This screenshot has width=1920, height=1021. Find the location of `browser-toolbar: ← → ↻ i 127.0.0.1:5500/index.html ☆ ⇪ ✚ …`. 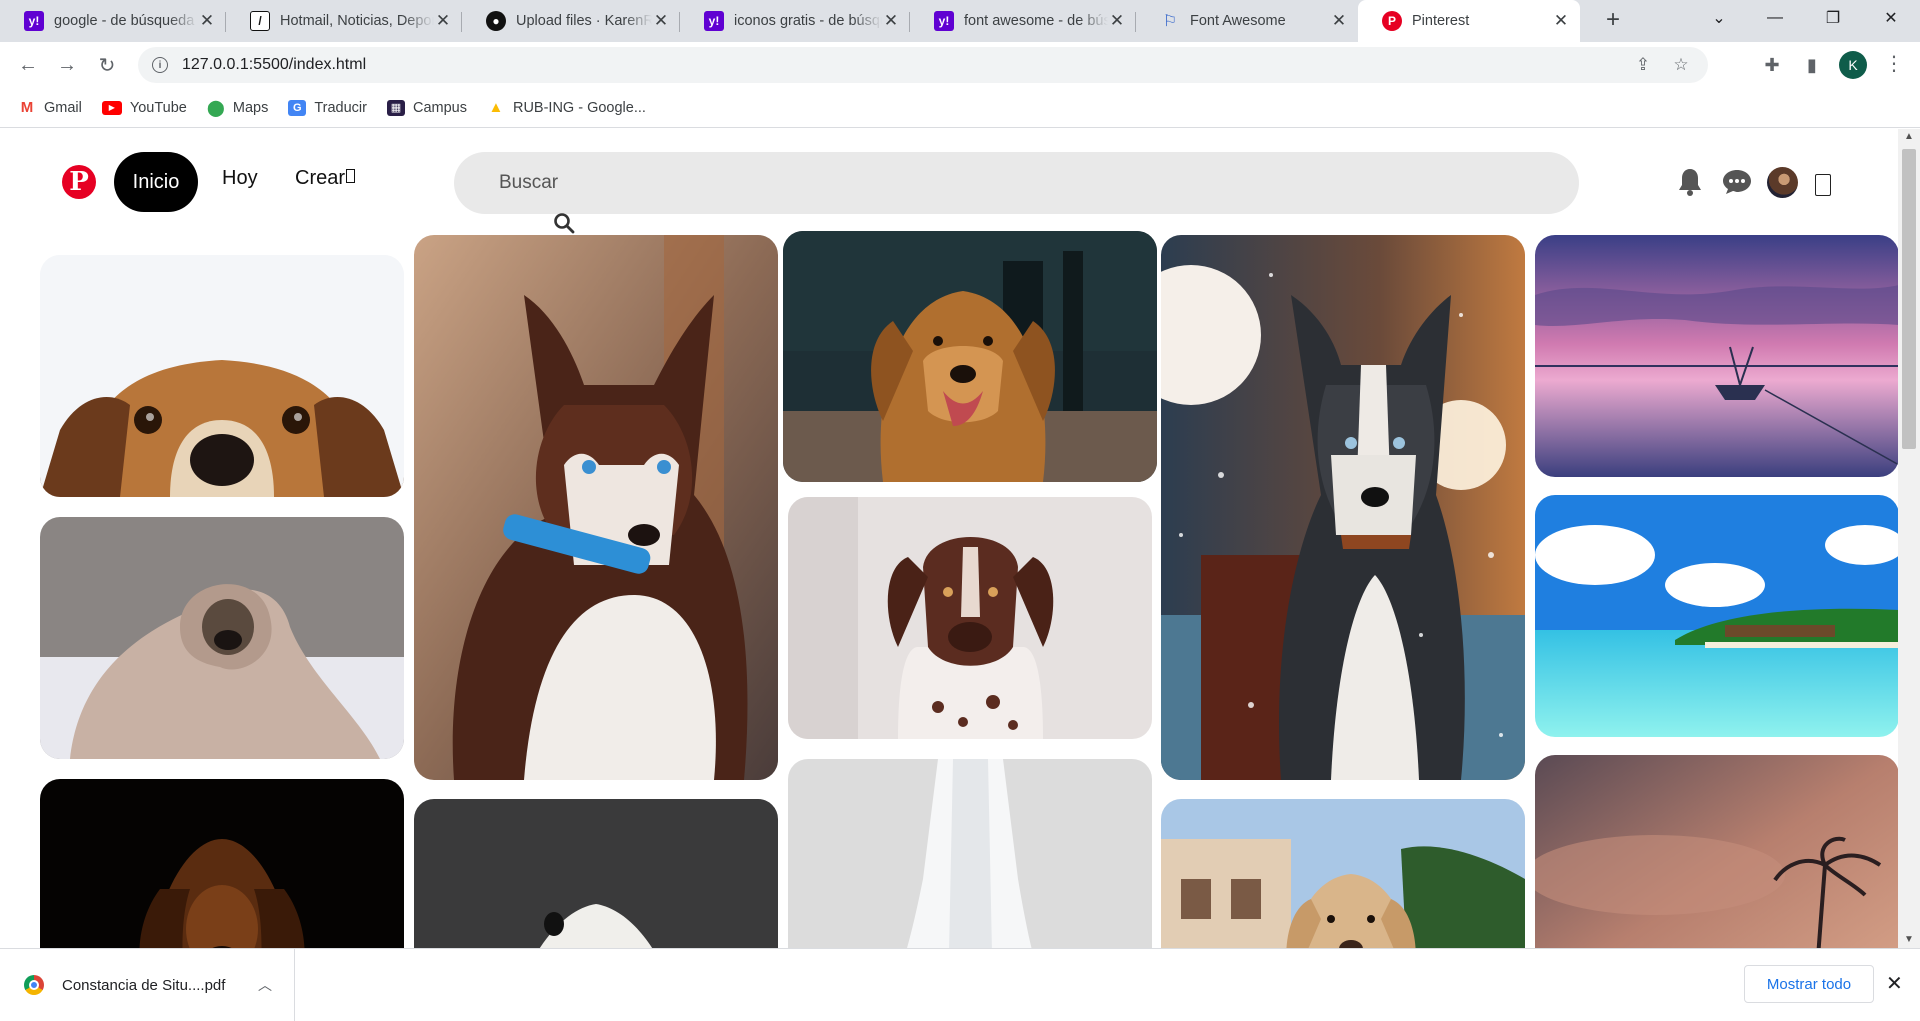

browser-toolbar: ← → ↻ i 127.0.0.1:5500/index.html ☆ ⇪ ✚ … is located at coordinates (960, 65).